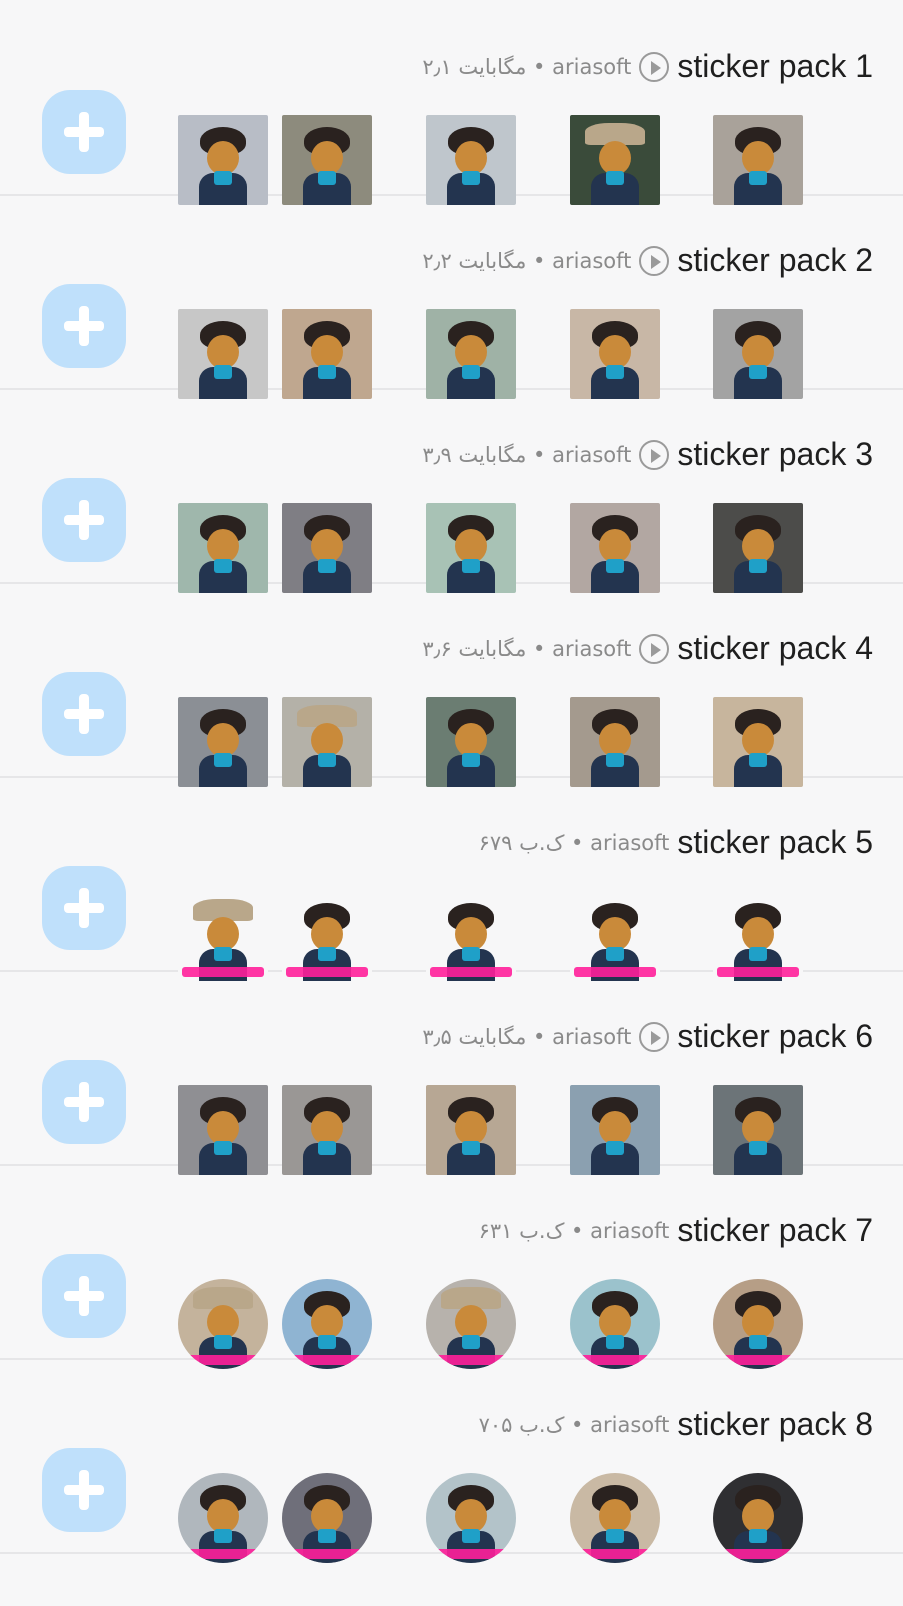 This screenshot has width=903, height=1606. I want to click on sticker-pack-row: ۳٫۵ مگابایت • ariasoft sticker pack 6, so click(451, 1072).